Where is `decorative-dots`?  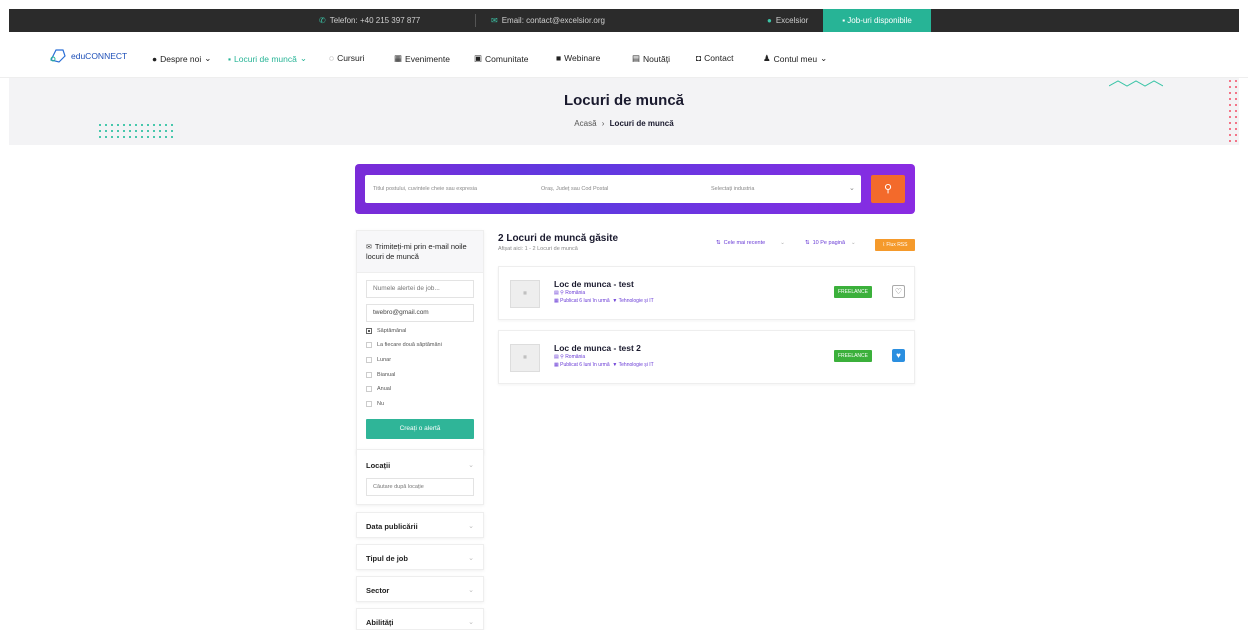 decorative-dots is located at coordinates (1233, 111).